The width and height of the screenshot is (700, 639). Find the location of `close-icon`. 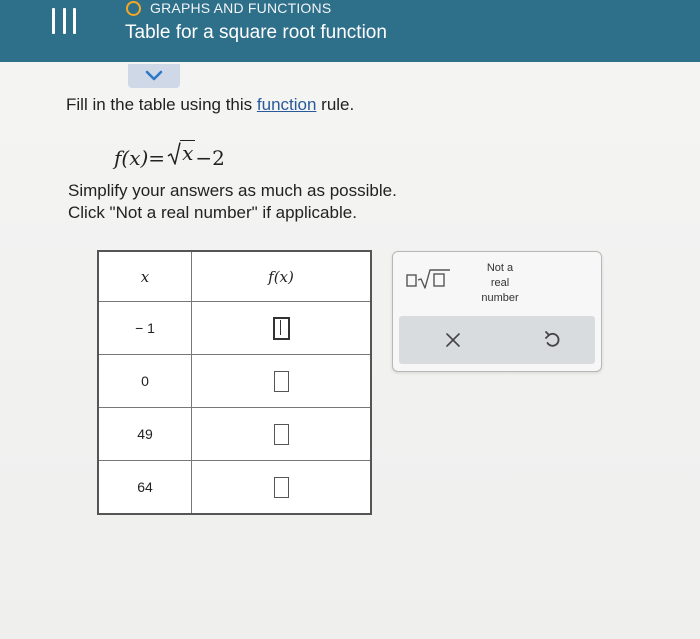

close-icon is located at coordinates (453, 340).